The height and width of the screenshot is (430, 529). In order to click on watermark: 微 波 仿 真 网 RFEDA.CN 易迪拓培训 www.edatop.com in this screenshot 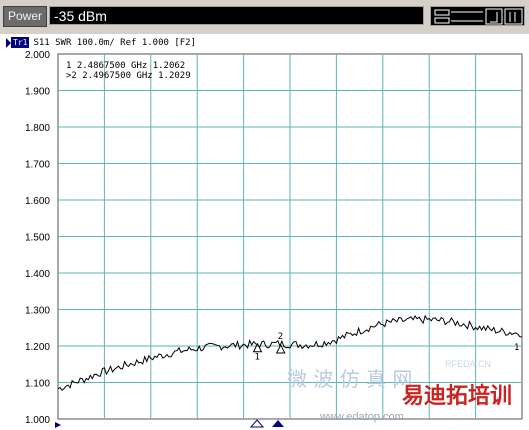, I will do `click(399, 391)`.